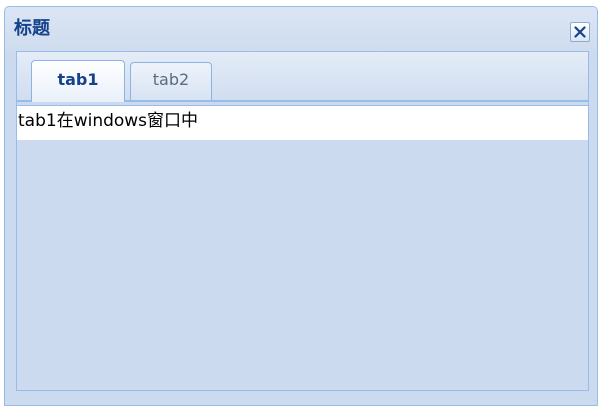  I want to click on tab-strip: tab1 tab2, so click(302, 77).